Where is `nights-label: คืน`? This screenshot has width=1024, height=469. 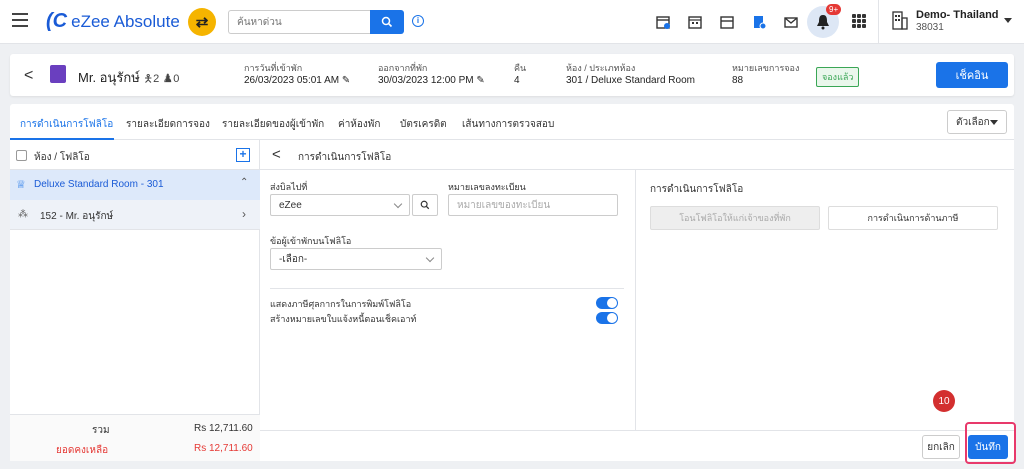 nights-label: คืน is located at coordinates (520, 68).